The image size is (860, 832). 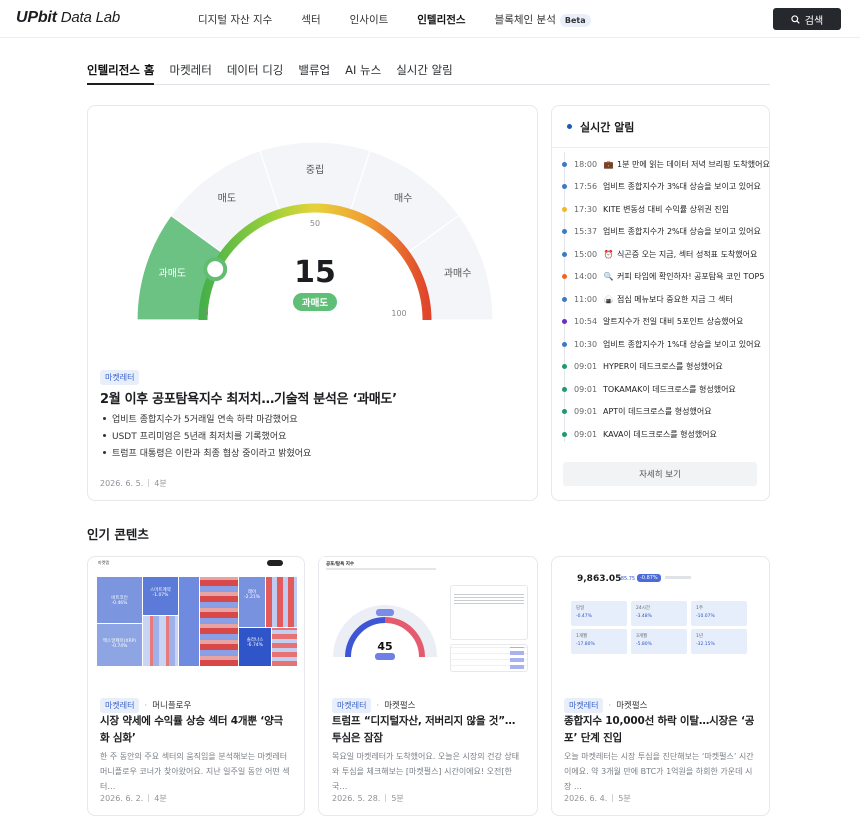 I want to click on alert-item: 15:37 업비트 종합지수가 2%대 상승을 보이고 있어요, so click(x=661, y=232).